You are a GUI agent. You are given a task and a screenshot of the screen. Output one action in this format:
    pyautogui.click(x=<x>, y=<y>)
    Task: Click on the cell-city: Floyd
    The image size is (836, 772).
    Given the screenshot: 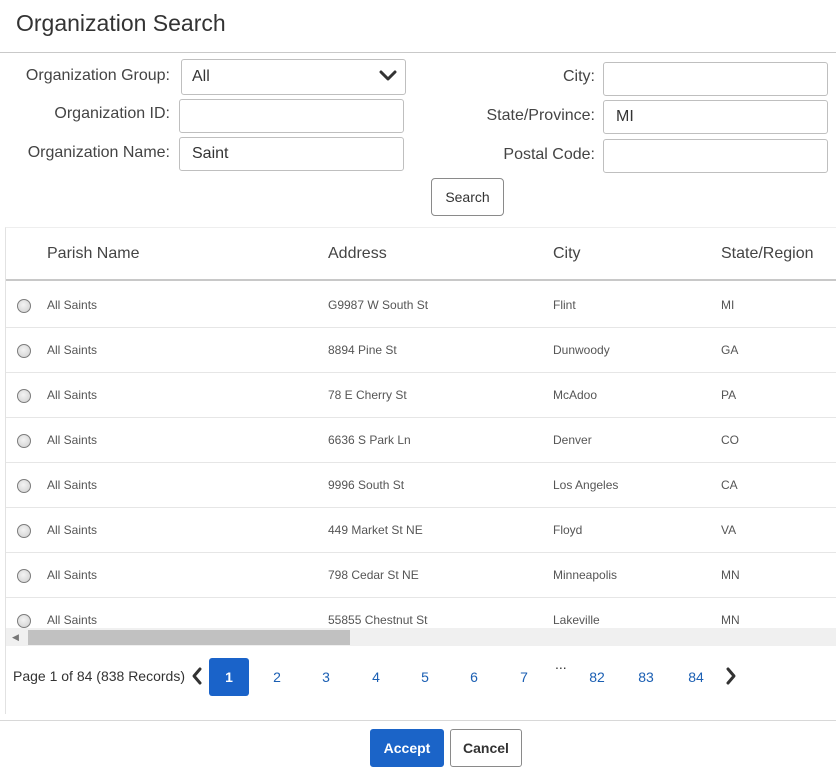 What is the action you would take?
    pyautogui.click(x=568, y=530)
    